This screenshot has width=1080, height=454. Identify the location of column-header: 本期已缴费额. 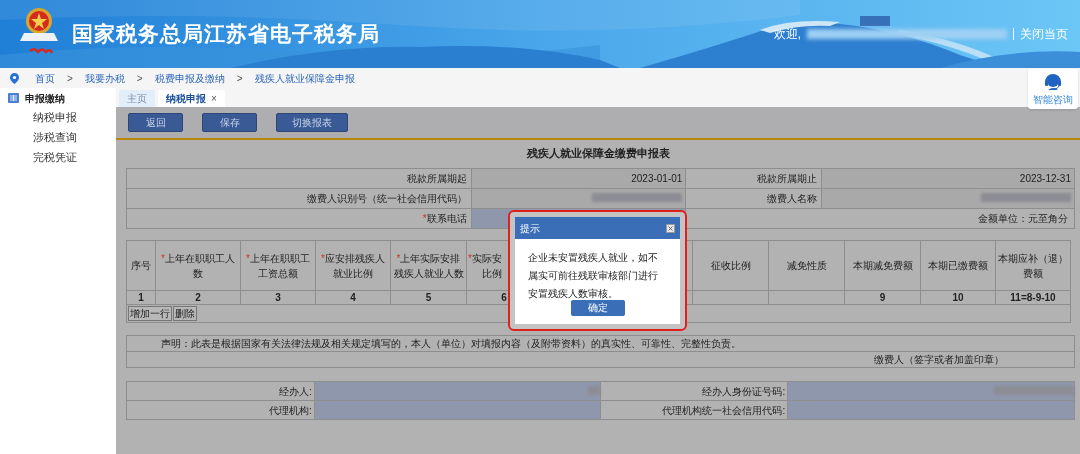
(958, 265).